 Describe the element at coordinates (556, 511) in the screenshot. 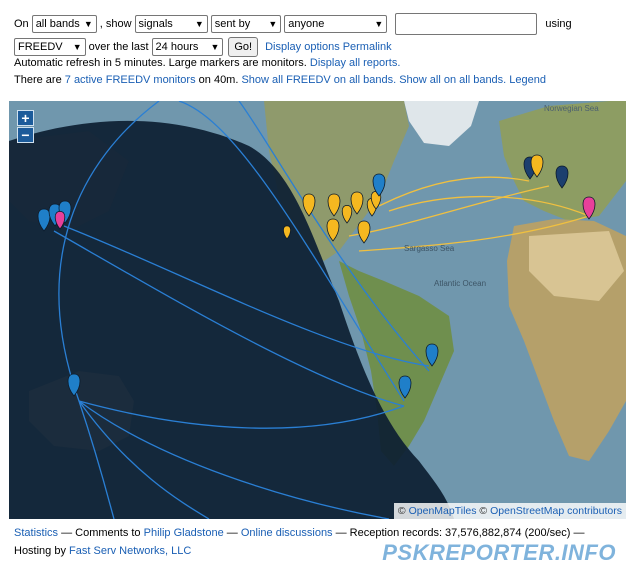

I see `openstreetmap-link: OpenStreetMap contributors` at that location.